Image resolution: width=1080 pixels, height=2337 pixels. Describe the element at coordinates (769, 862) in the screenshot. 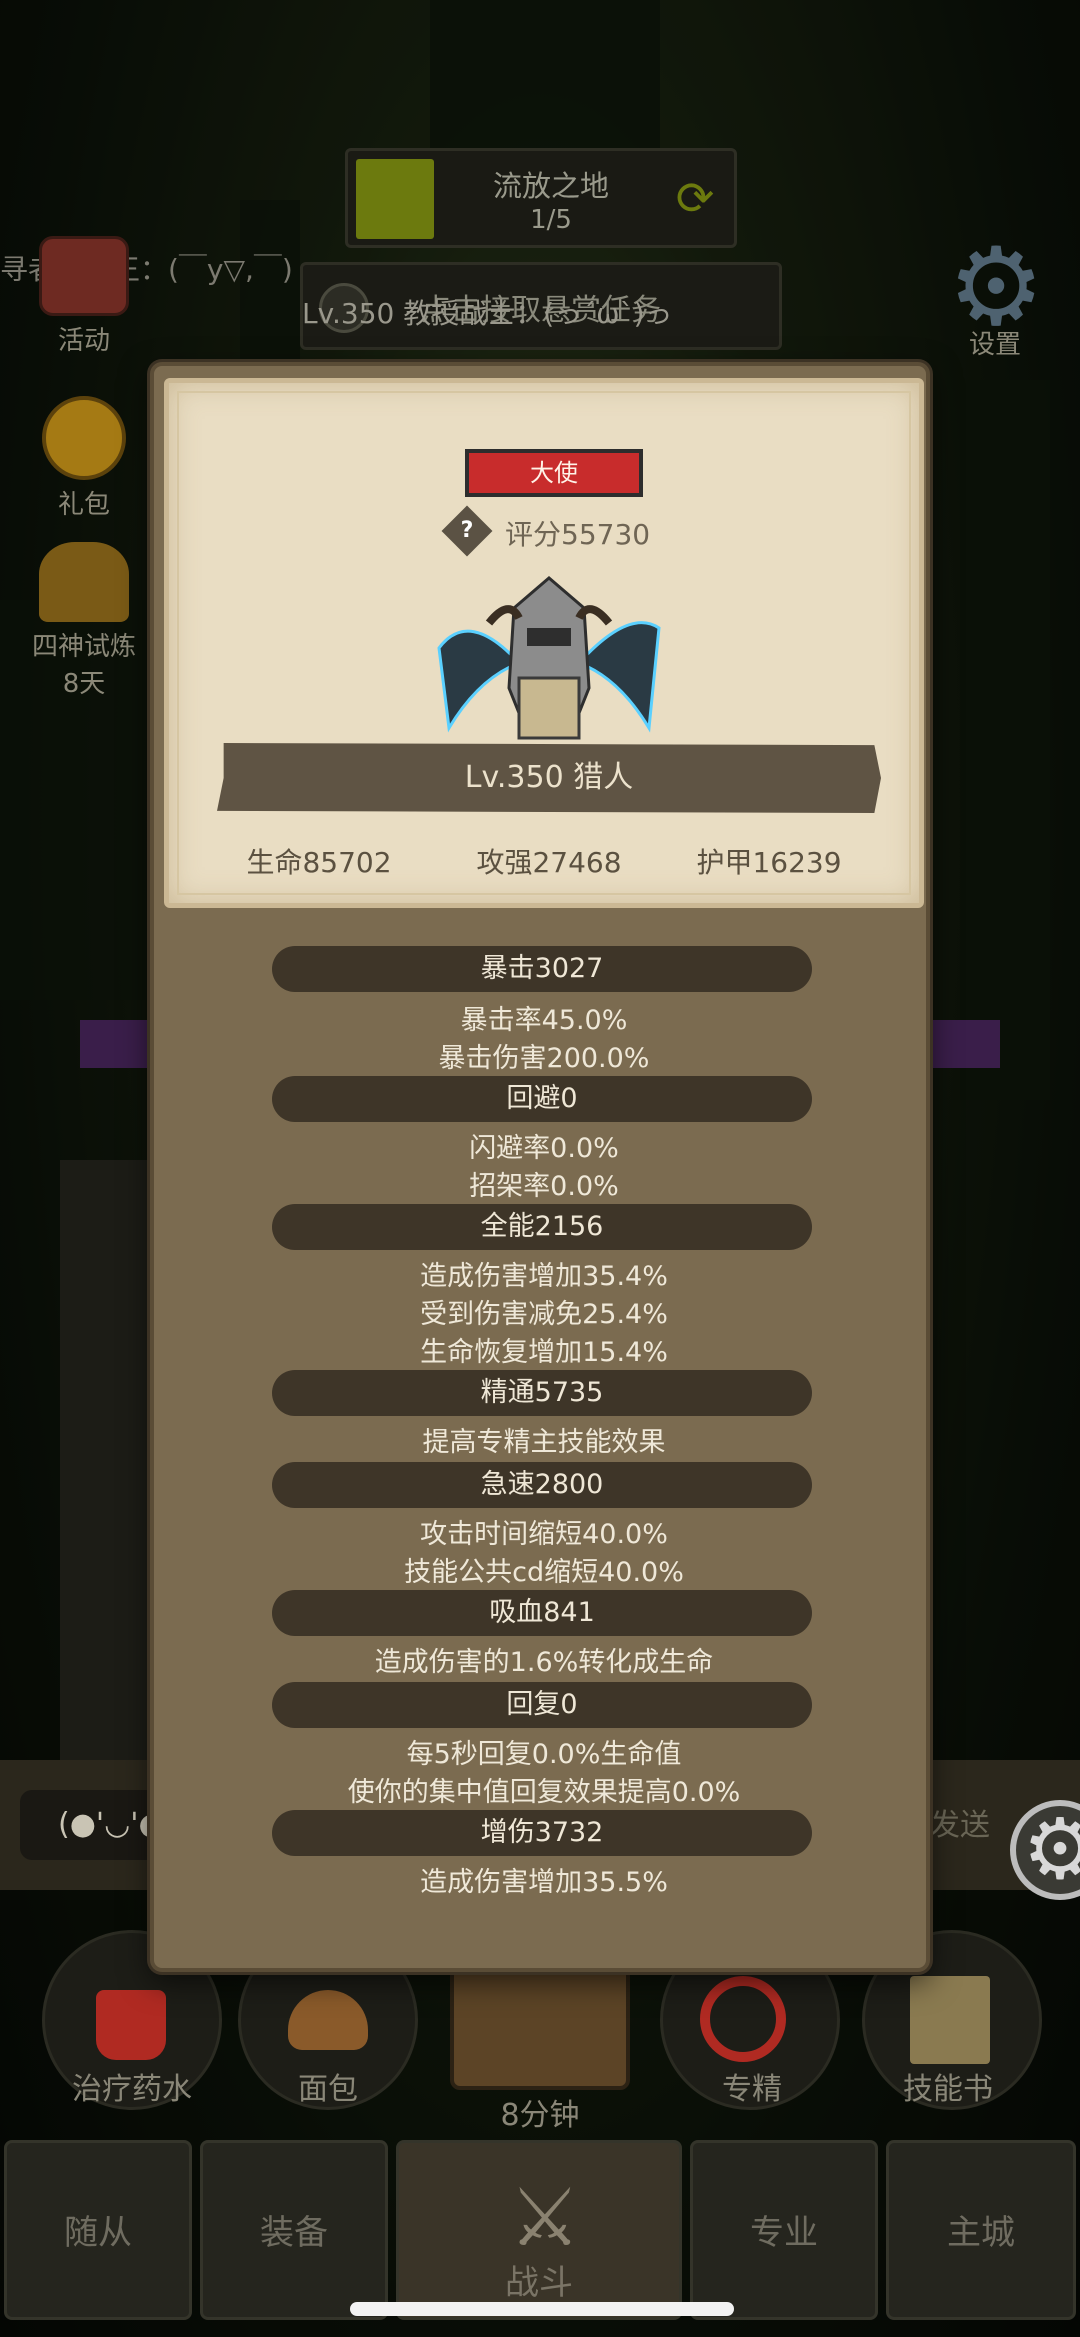

I see `stat-armor: 护甲16239` at that location.